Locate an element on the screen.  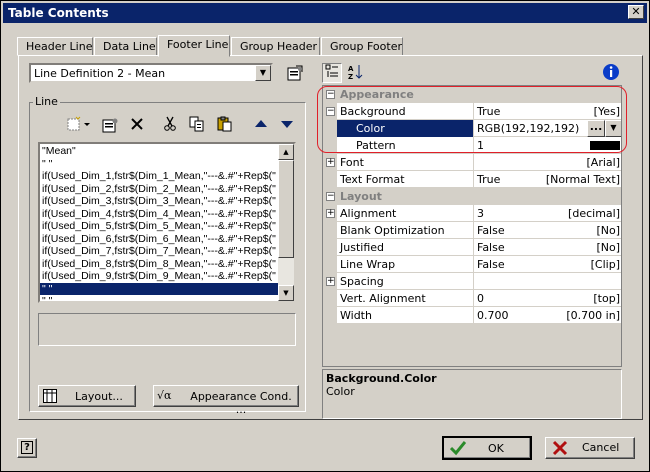
property-row-font: + Font [Arial] is located at coordinates (472, 162).